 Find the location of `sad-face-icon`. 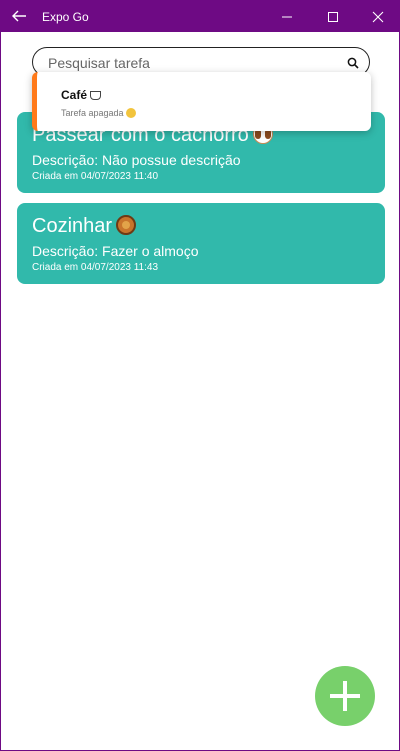

sad-face-icon is located at coordinates (130, 113).